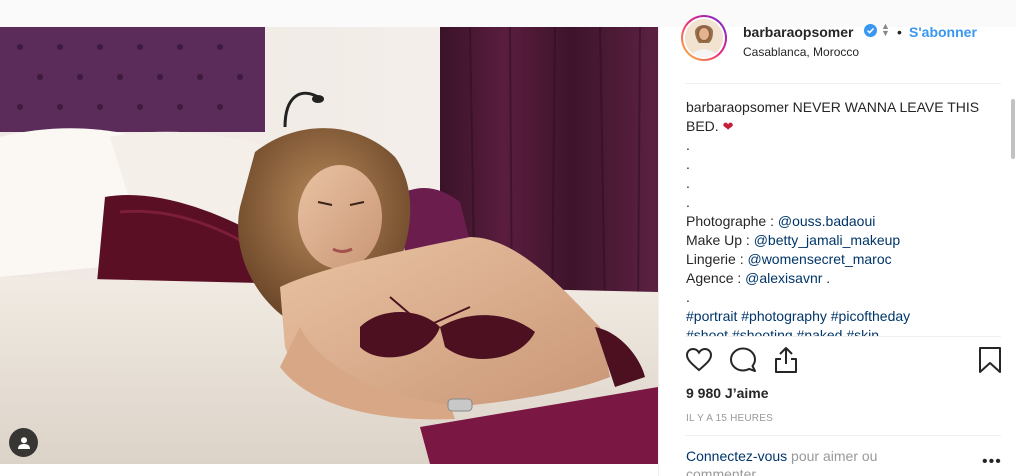 This screenshot has width=1016, height=476. I want to click on credit-photographer: Photographe : @ouss.badaoui, so click(836, 221).